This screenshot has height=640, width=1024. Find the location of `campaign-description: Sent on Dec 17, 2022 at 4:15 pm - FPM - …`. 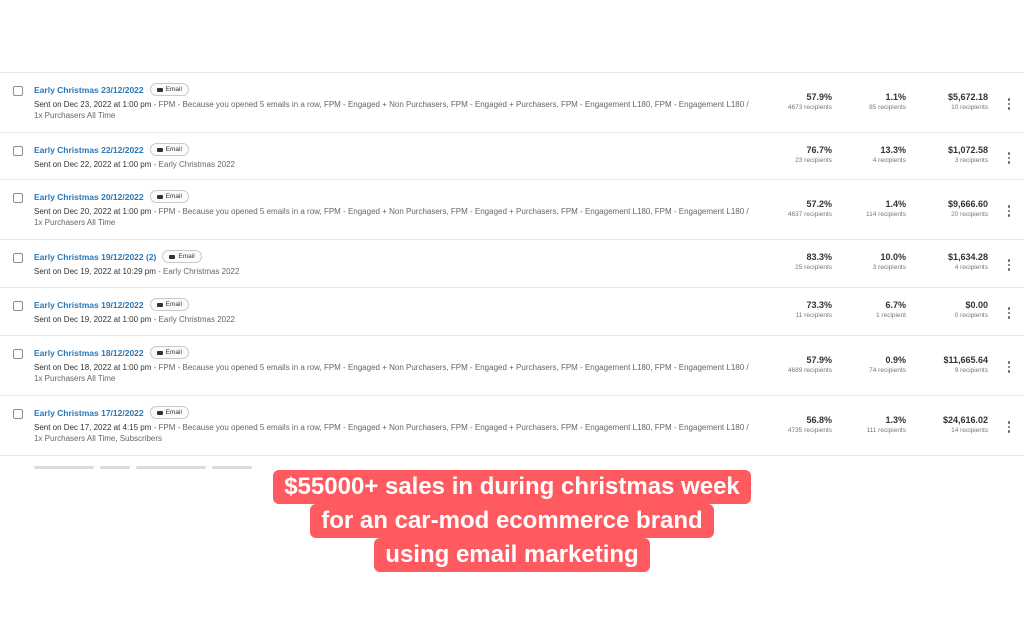

campaign-description: Sent on Dec 17, 2022 at 4:15 pm - FPM - … is located at coordinates (394, 433).